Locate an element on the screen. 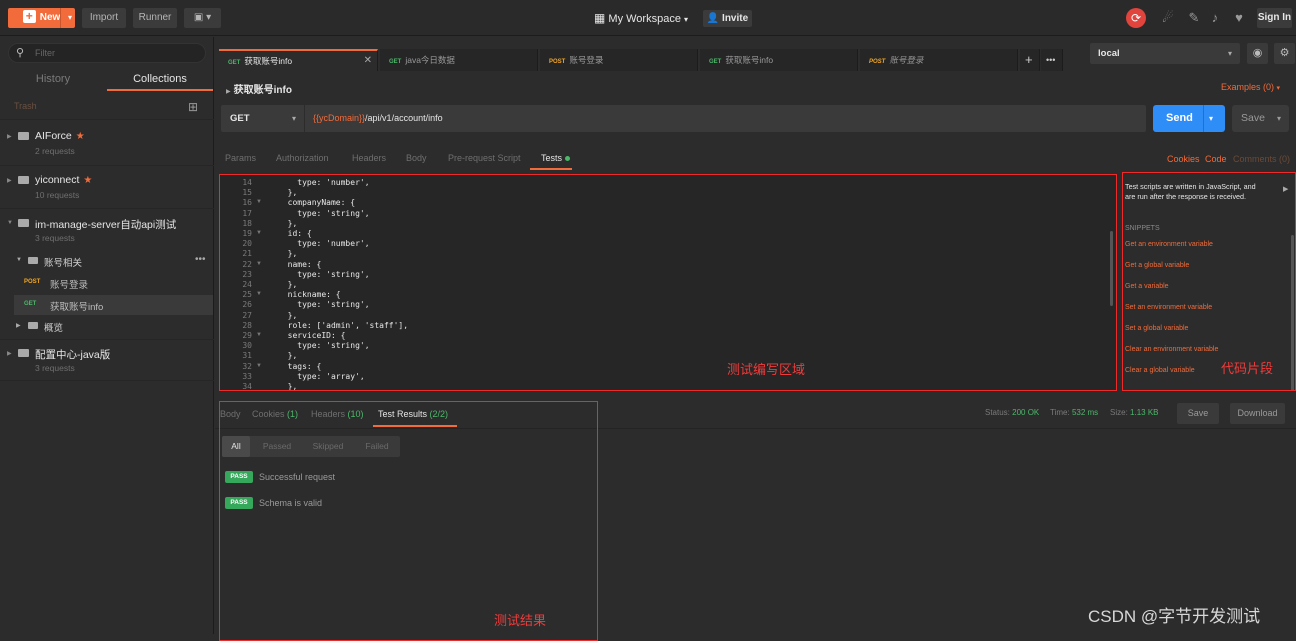 The height and width of the screenshot is (641, 1296). environment-select: local ▾ is located at coordinates (1165, 53).